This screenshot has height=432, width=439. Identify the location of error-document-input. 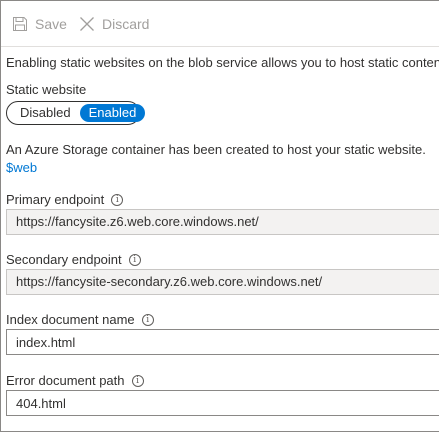
(222, 403).